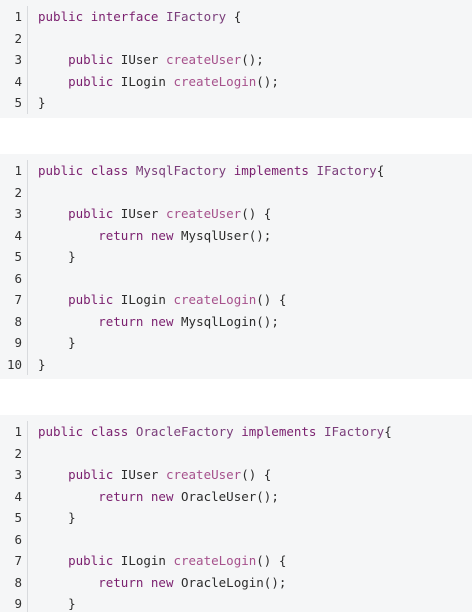  Describe the element at coordinates (14, 364) in the screenshot. I see `line-number: 10` at that location.